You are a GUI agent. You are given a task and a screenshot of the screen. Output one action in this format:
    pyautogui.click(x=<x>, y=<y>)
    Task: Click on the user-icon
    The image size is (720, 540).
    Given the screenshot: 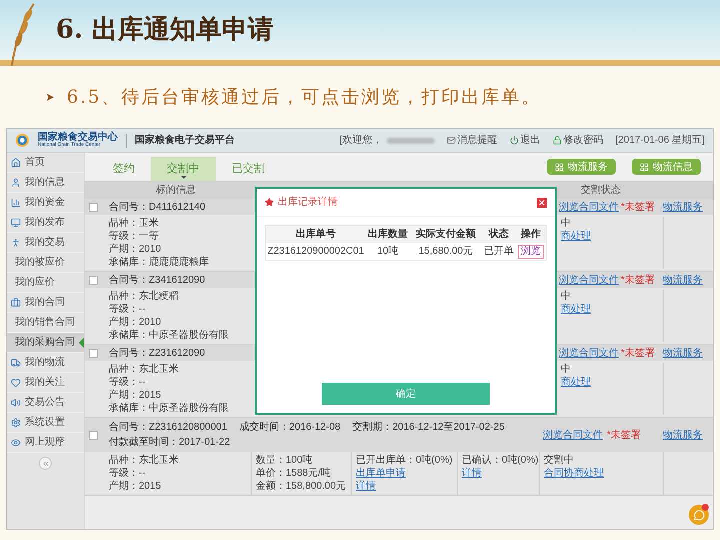 What is the action you would take?
    pyautogui.click(x=16, y=183)
    